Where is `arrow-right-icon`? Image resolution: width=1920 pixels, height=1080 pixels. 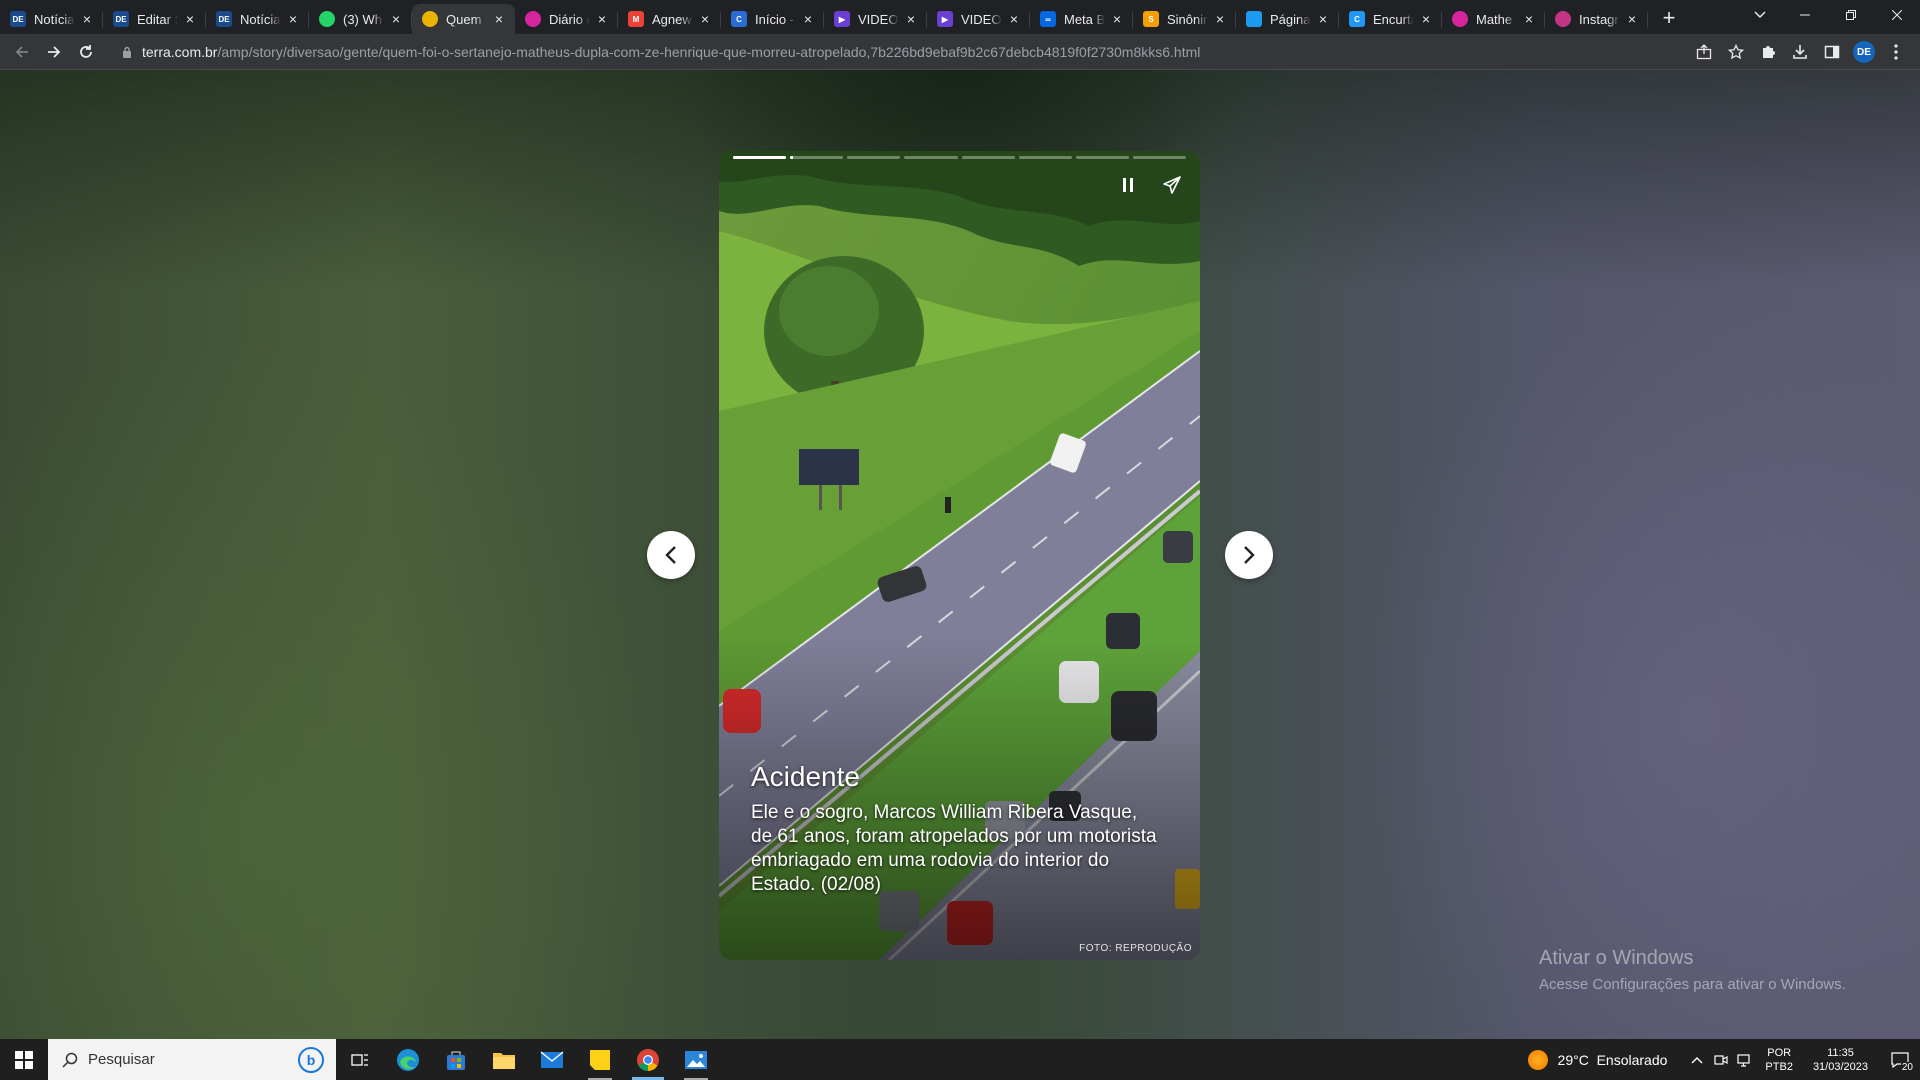
arrow-right-icon is located at coordinates (54, 51).